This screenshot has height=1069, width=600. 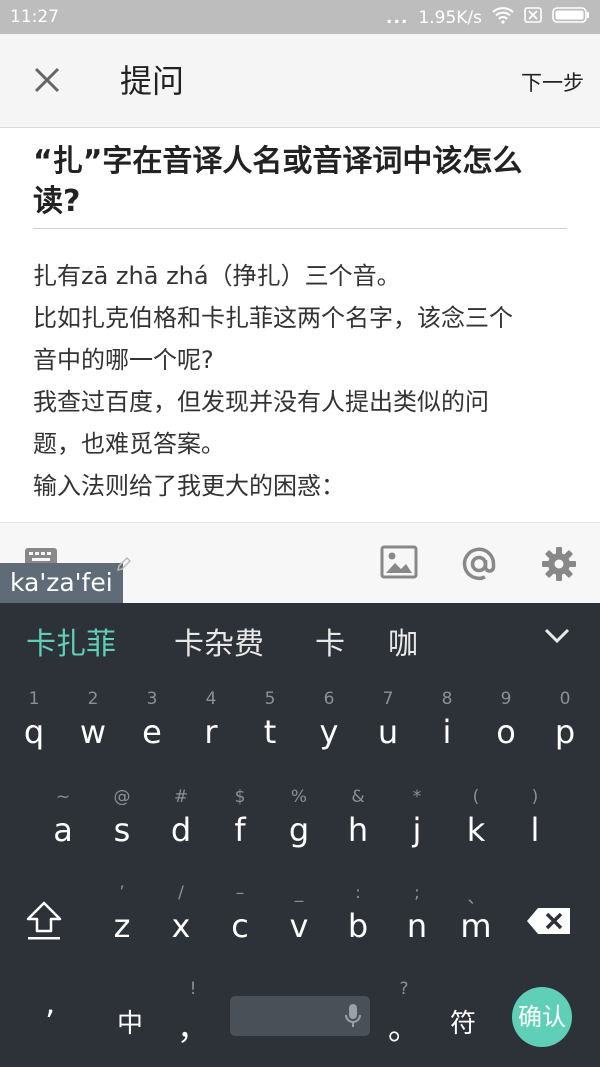 What do you see at coordinates (300, 182) in the screenshot?
I see `question-title-field: “扎”字在音译人名或音译词中该怎么读?` at bounding box center [300, 182].